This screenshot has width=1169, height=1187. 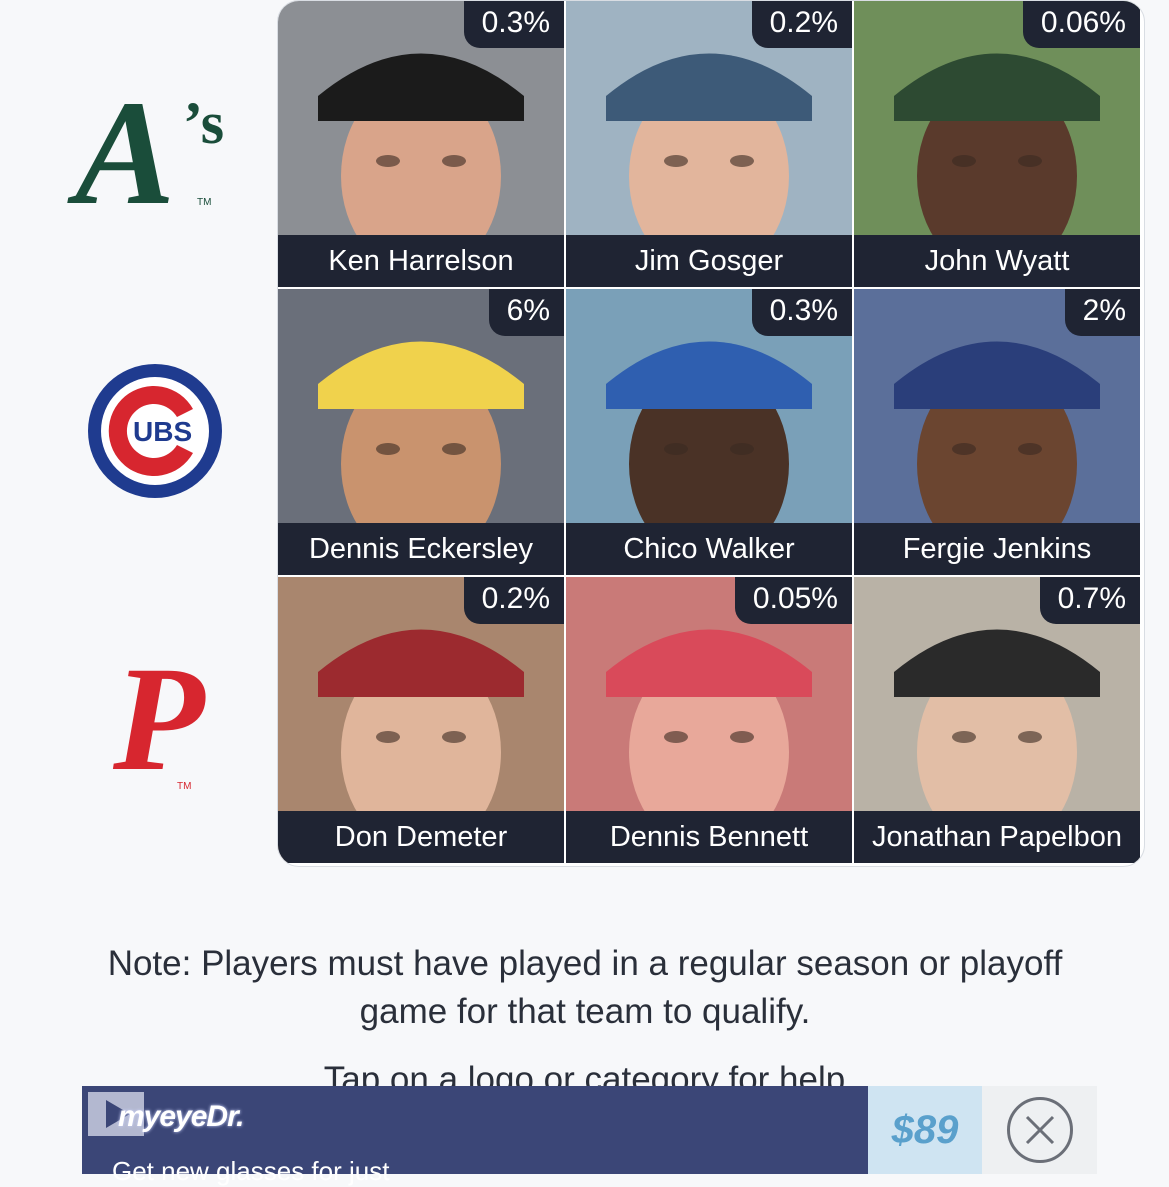 What do you see at coordinates (181, 1116) in the screenshot?
I see `ad-brand: myeyeDr.` at bounding box center [181, 1116].